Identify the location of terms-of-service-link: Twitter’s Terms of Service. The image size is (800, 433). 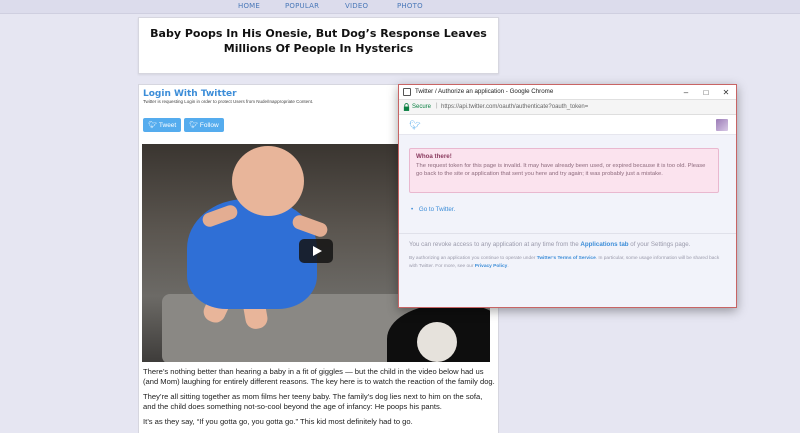
(566, 258).